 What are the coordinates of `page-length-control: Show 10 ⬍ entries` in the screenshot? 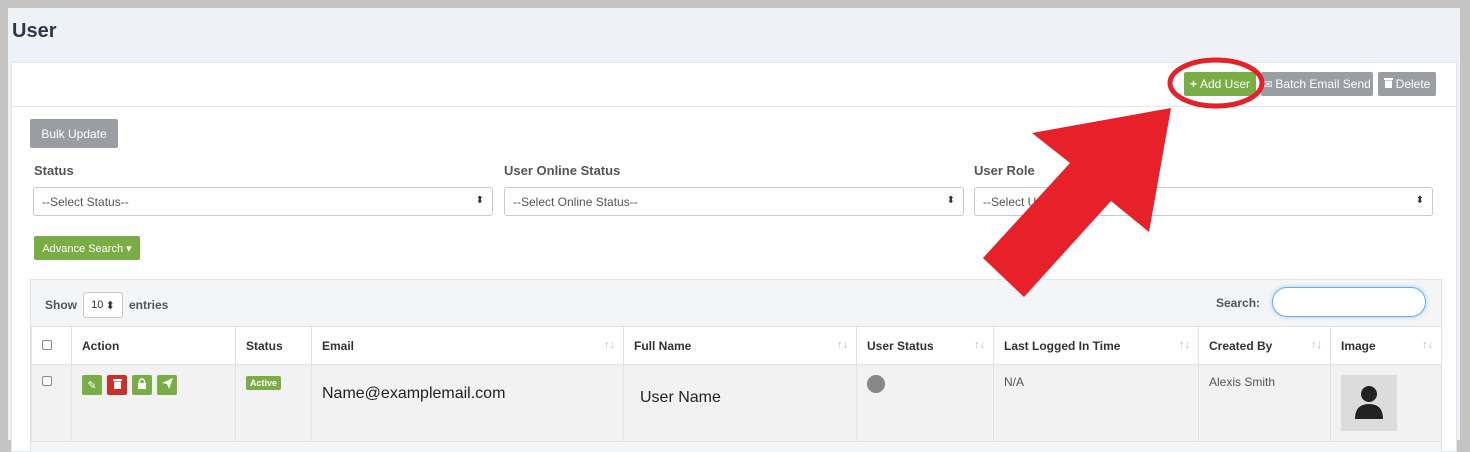 It's located at (106, 305).